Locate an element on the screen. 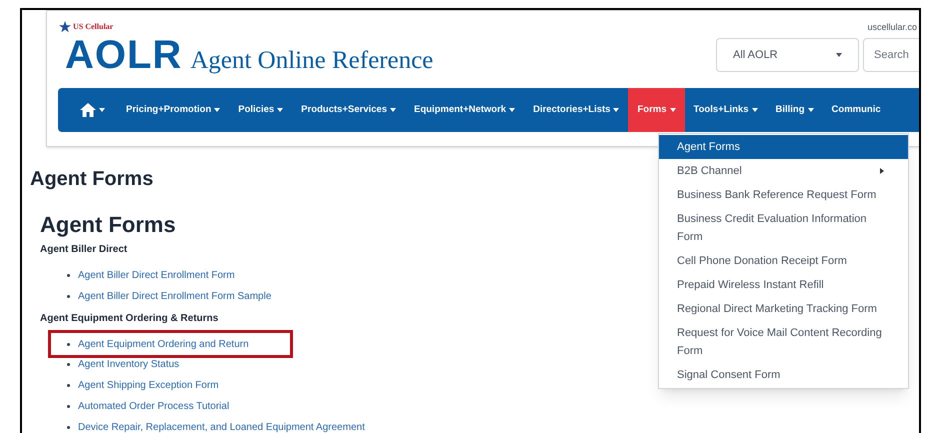 This screenshot has height=433, width=928. form-link: Agent Inventory Status is located at coordinates (129, 364).